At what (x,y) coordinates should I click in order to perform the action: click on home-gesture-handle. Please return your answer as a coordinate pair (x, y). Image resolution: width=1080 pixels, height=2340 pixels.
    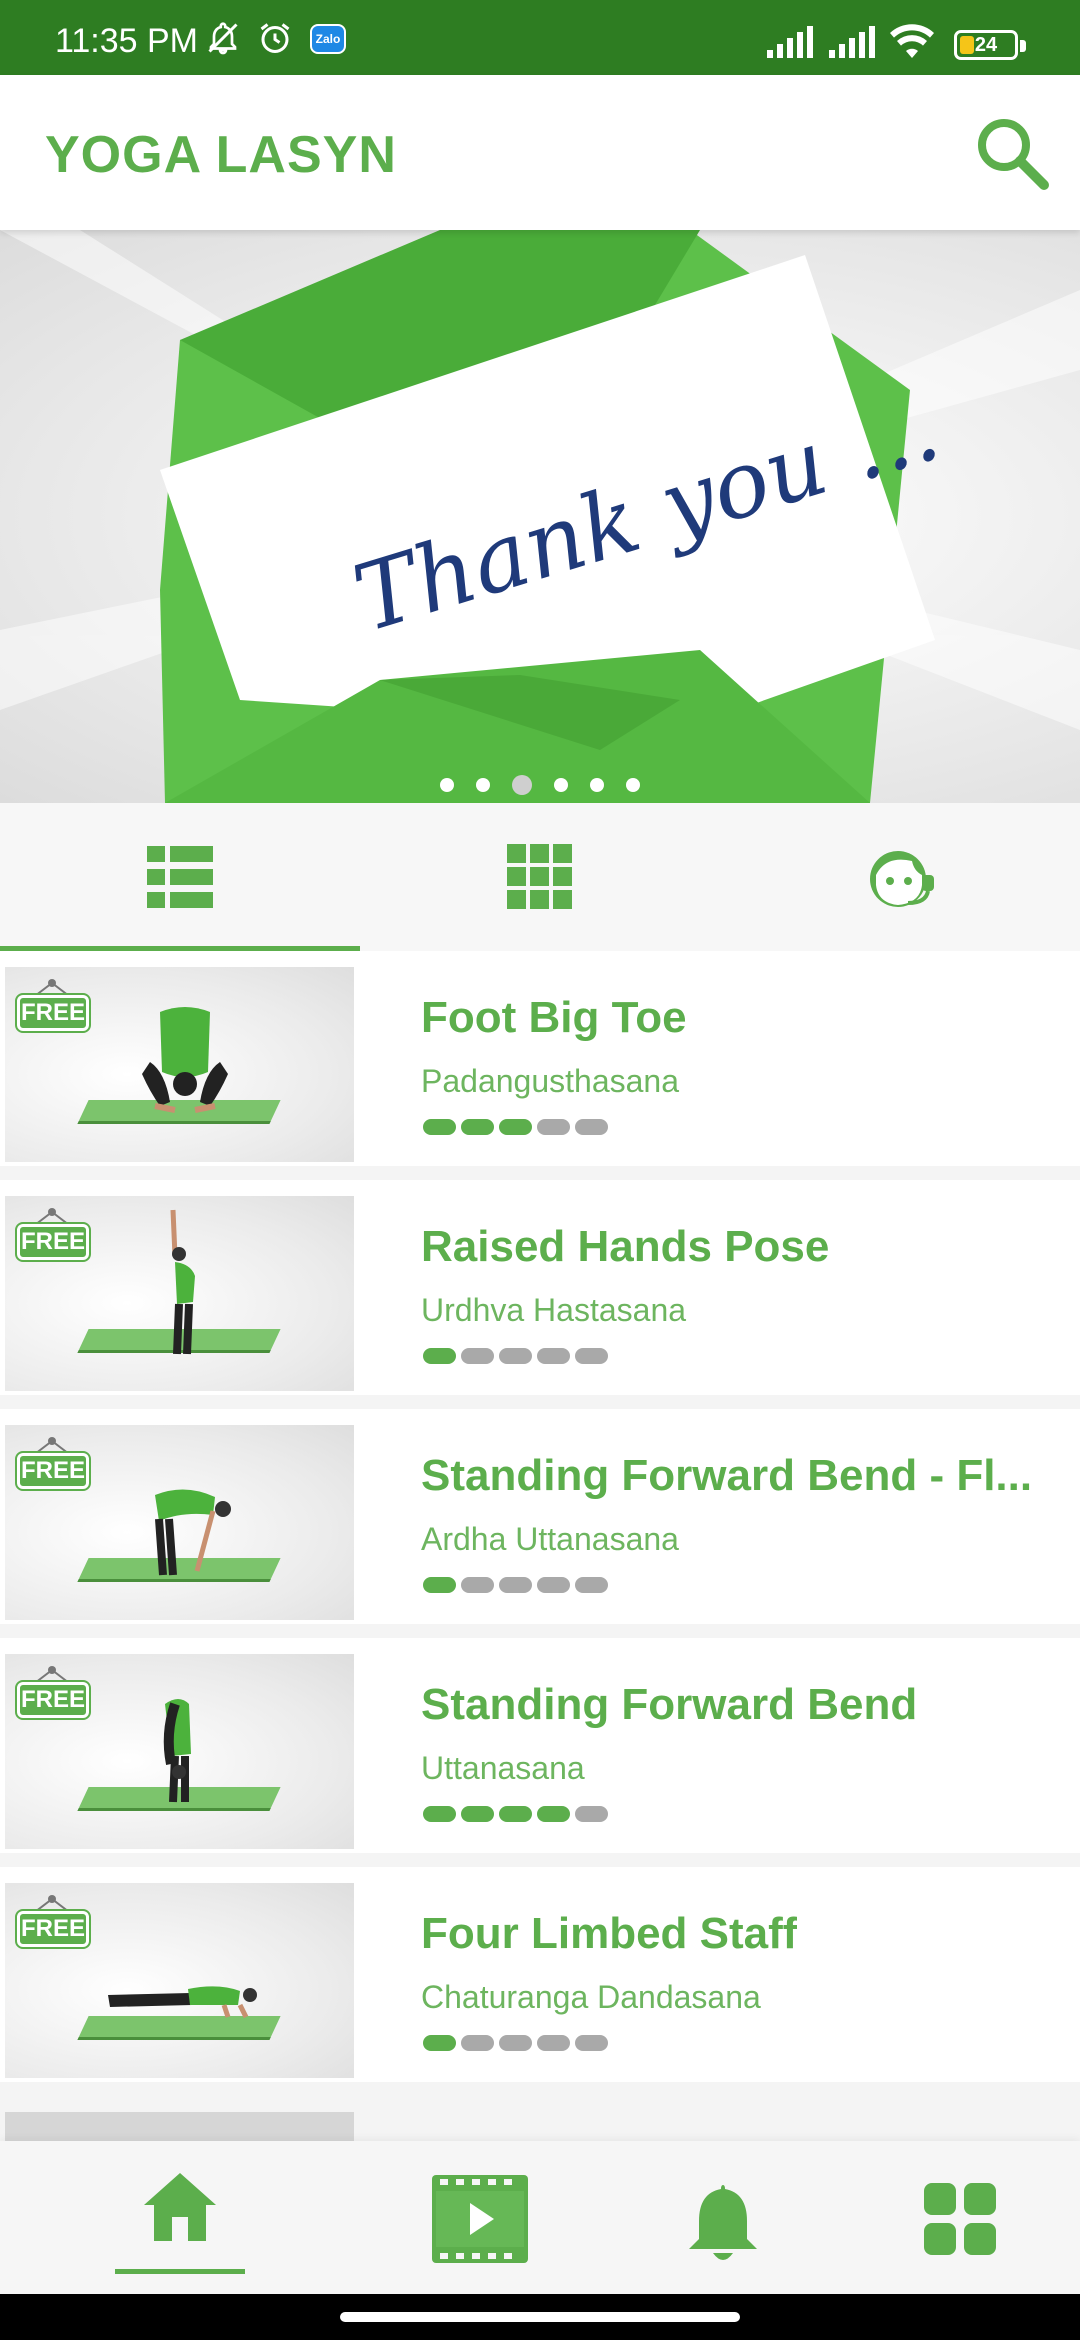
    Looking at the image, I should click on (540, 2317).